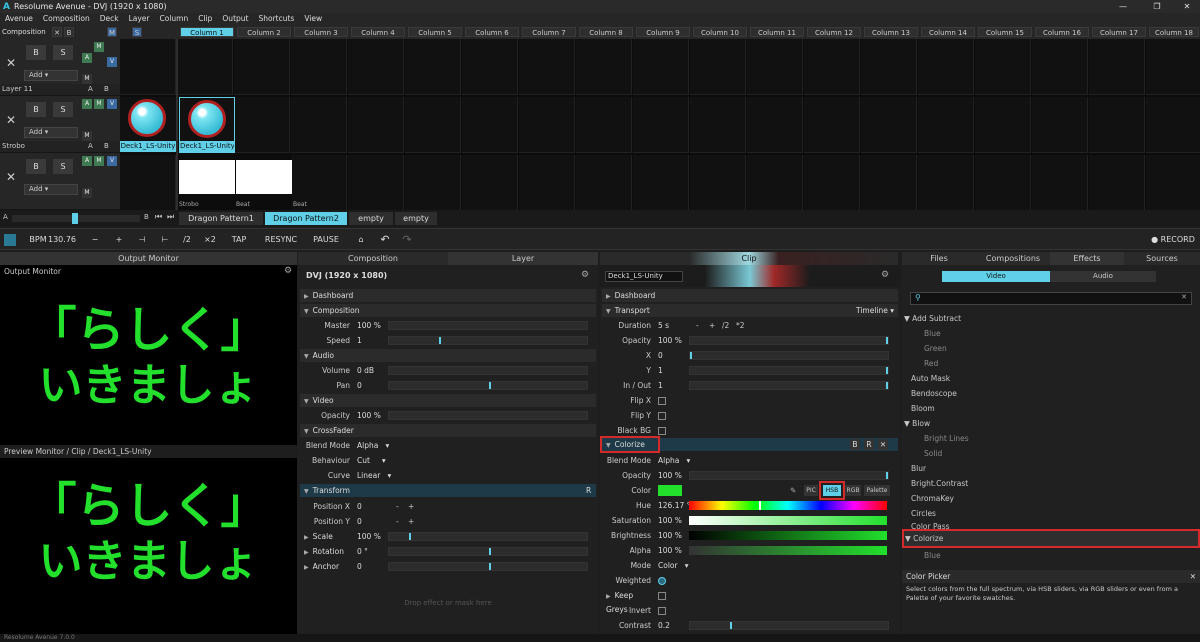 This screenshot has width=1200, height=642. I want to click on section-video: ▼ Video, so click(448, 400).